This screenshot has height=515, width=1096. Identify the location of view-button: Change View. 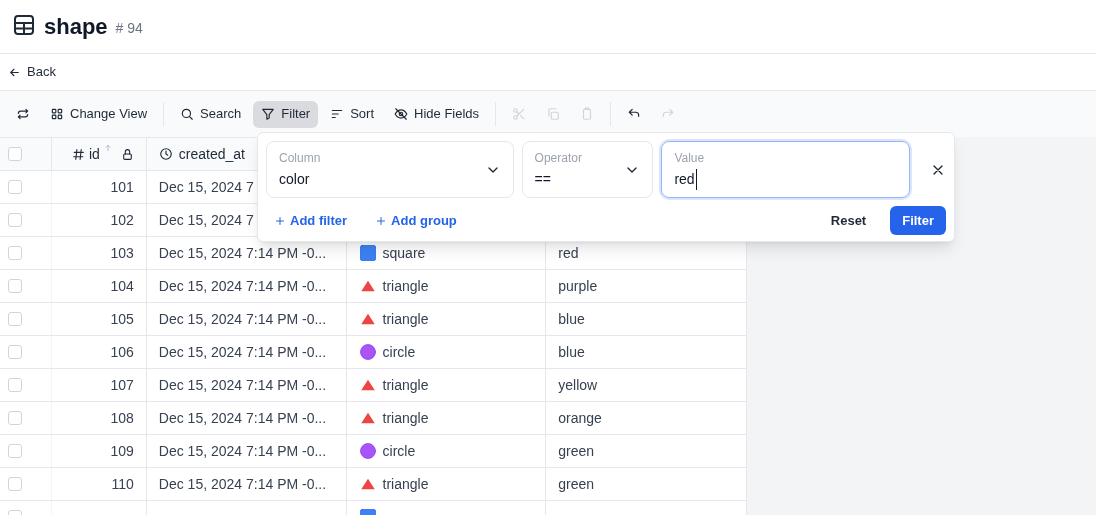
(99, 114).